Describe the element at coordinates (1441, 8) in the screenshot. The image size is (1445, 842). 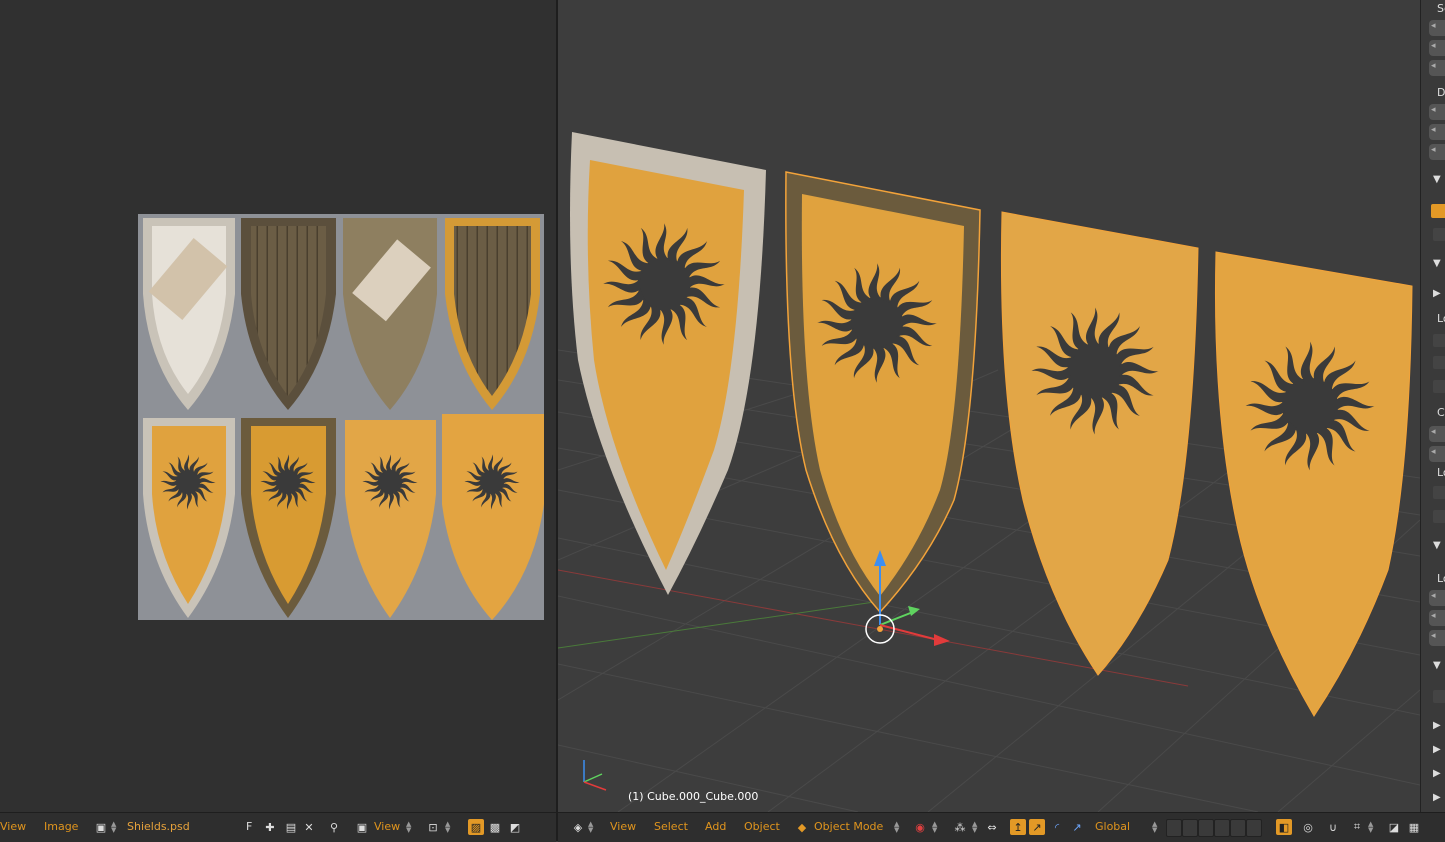
I see `prop-label: Sc` at that location.